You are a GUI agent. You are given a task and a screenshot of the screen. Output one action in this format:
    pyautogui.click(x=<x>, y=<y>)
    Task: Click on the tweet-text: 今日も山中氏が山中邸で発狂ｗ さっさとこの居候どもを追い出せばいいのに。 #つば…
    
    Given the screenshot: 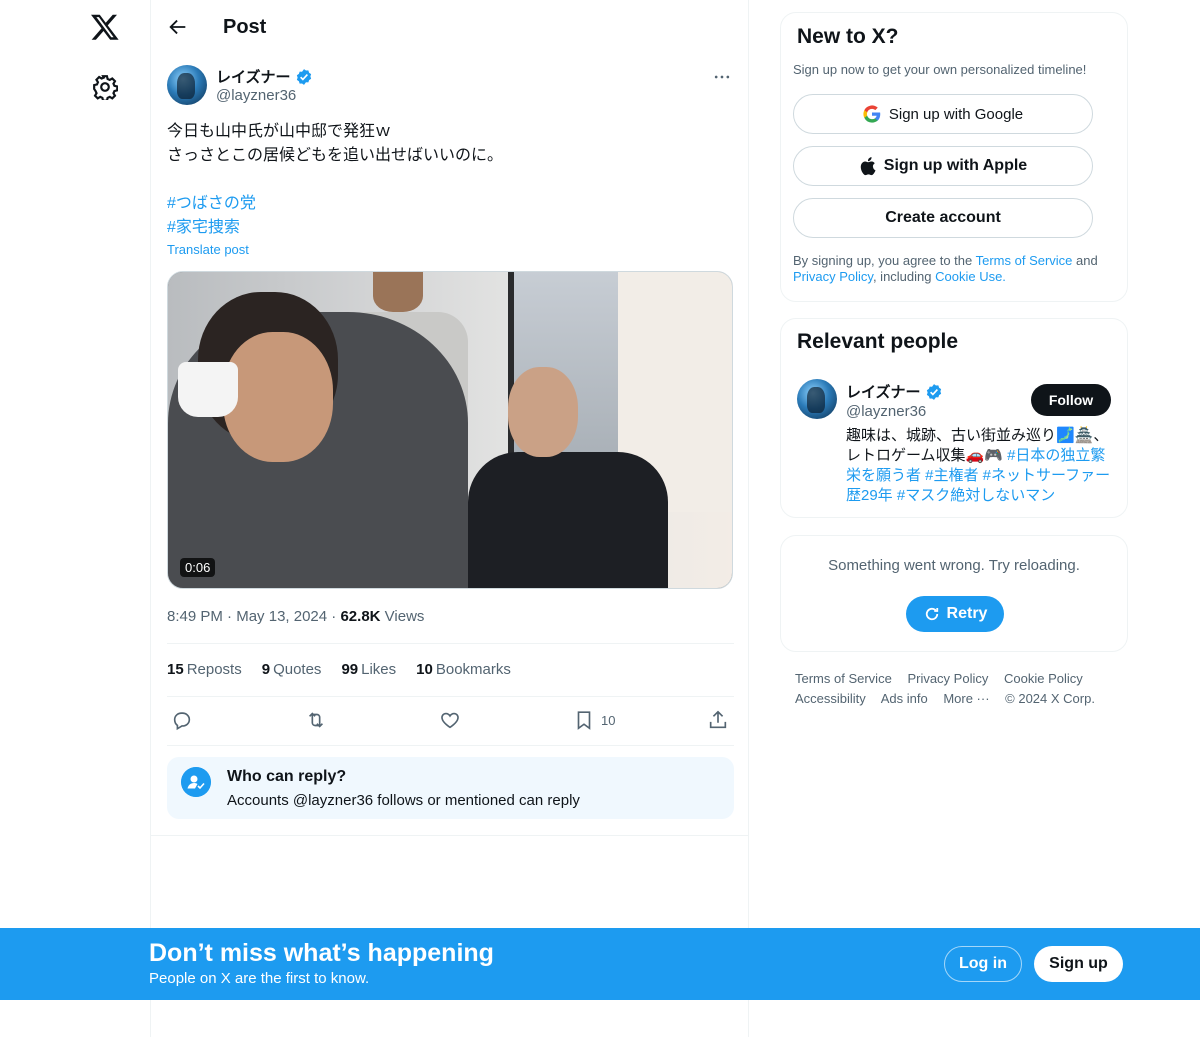 What is the action you would take?
    pyautogui.click(x=447, y=180)
    